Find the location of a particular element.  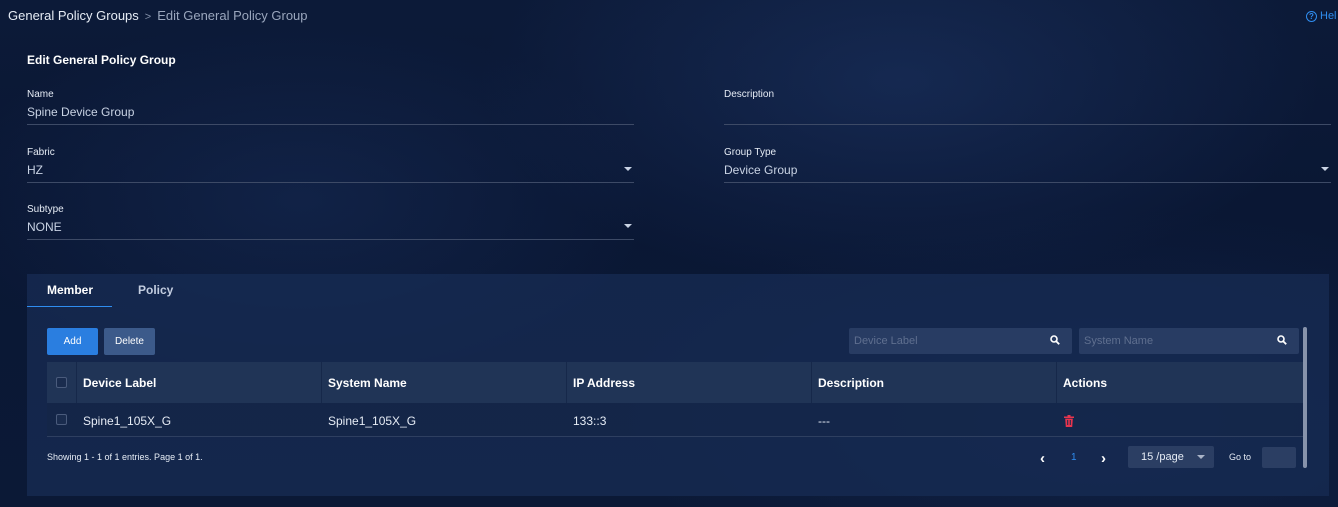

subtype-label: Subtype is located at coordinates (45, 209).